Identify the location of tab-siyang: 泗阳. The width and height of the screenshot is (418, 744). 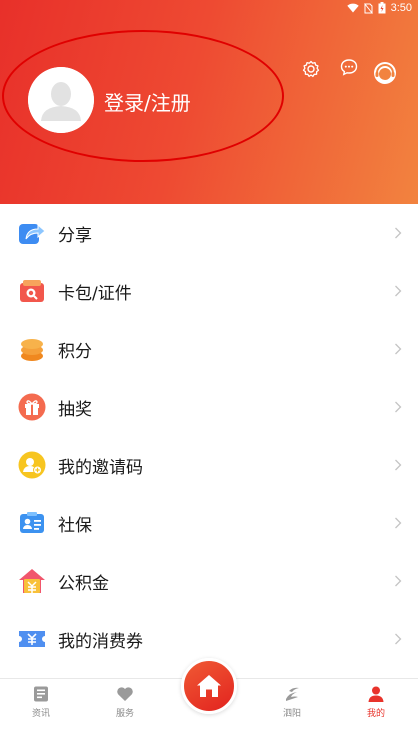
(292, 702).